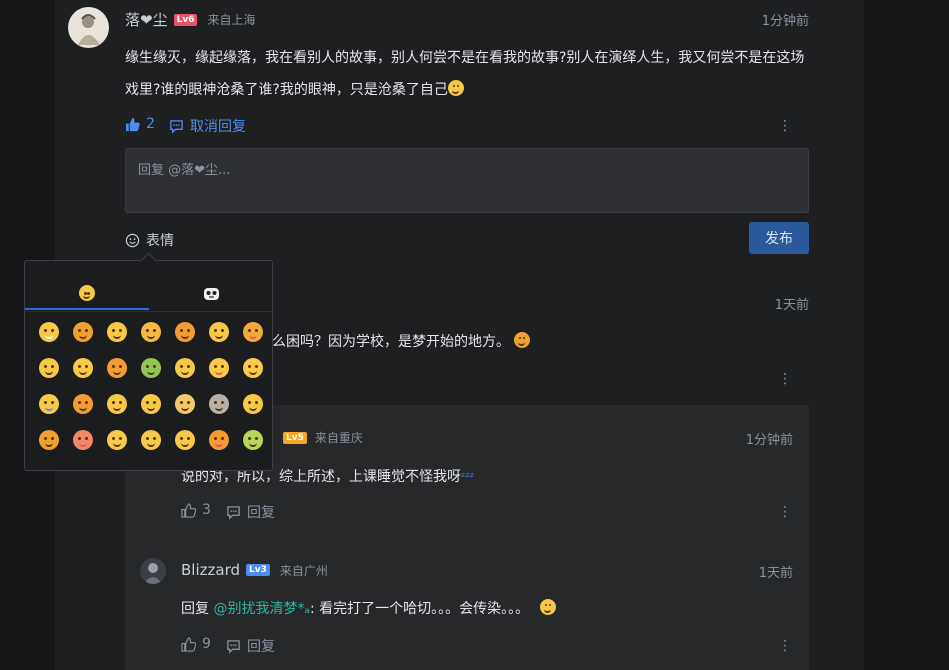  What do you see at coordinates (338, 438) in the screenshot?
I see `location: 来自重庆` at bounding box center [338, 438].